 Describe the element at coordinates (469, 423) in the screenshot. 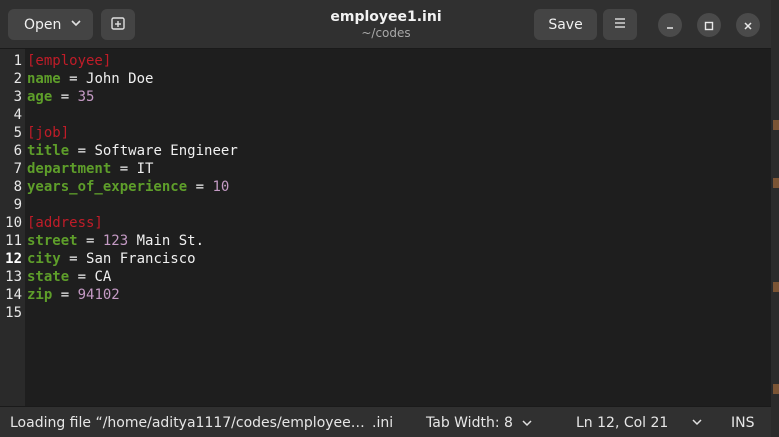

I see `tab-width-label: Tab Width: 8` at that location.